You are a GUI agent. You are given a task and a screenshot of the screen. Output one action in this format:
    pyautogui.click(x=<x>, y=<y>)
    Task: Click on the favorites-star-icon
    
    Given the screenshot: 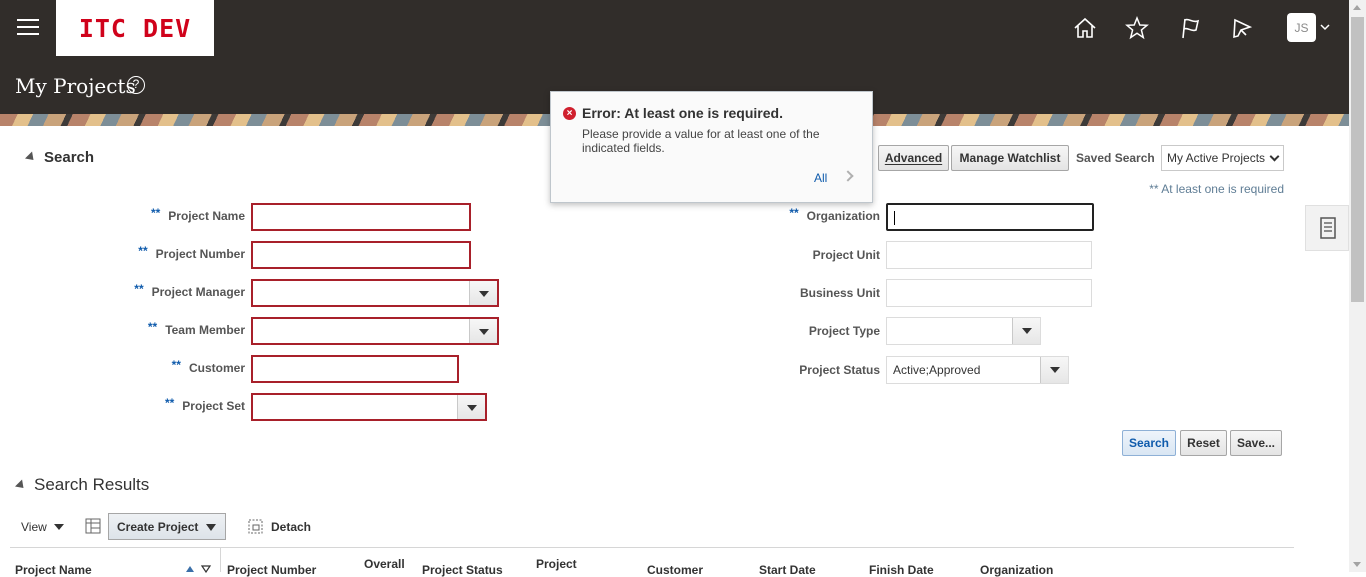 What is the action you would take?
    pyautogui.click(x=1137, y=28)
    